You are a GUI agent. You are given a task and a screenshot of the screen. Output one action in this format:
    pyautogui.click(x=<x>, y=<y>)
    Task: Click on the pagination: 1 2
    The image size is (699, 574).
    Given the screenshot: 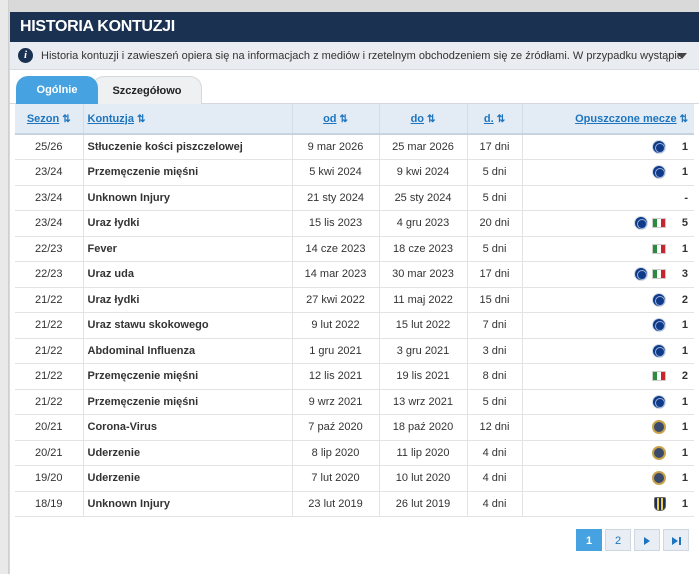 What is the action you would take?
    pyautogui.click(x=632, y=540)
    